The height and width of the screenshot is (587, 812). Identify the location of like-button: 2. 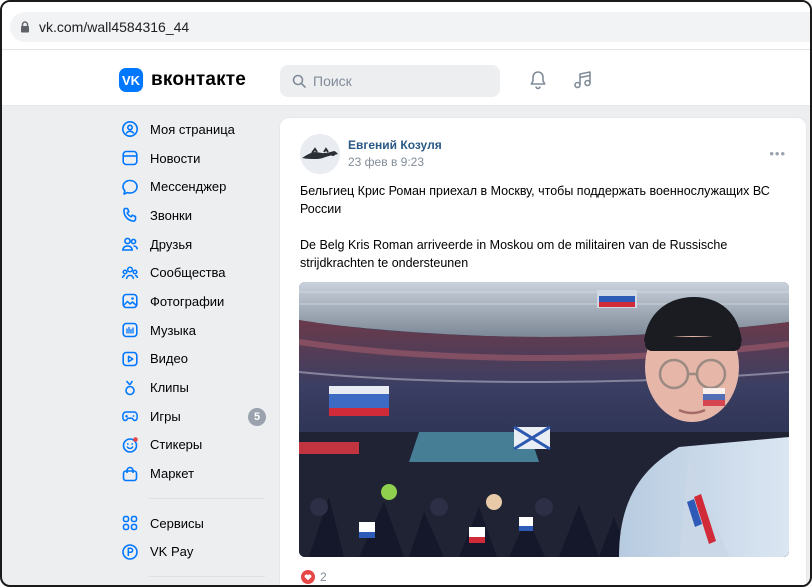
(314, 577).